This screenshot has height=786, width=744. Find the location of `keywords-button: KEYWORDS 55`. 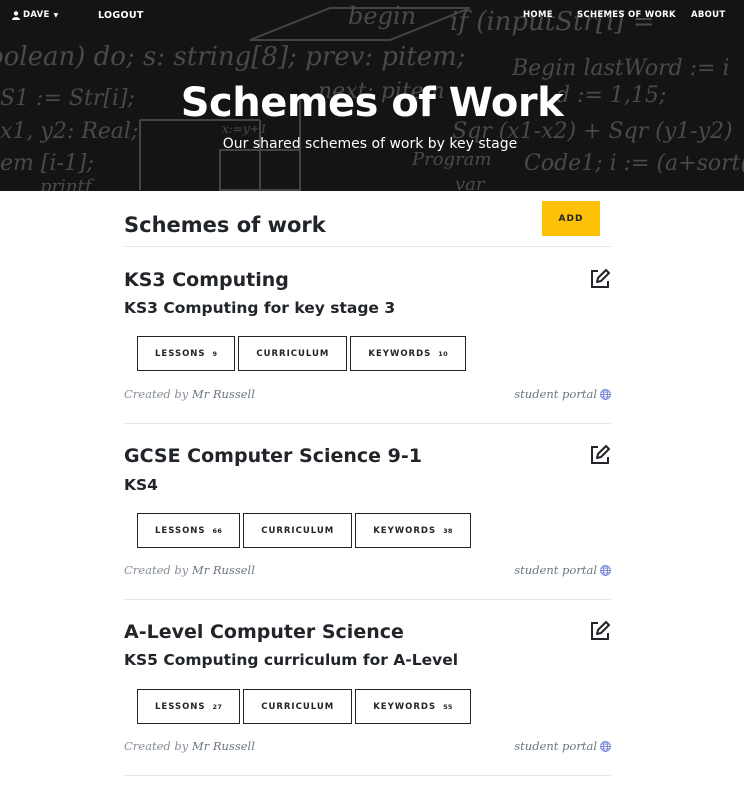

keywords-button: KEYWORDS 55 is located at coordinates (413, 706).